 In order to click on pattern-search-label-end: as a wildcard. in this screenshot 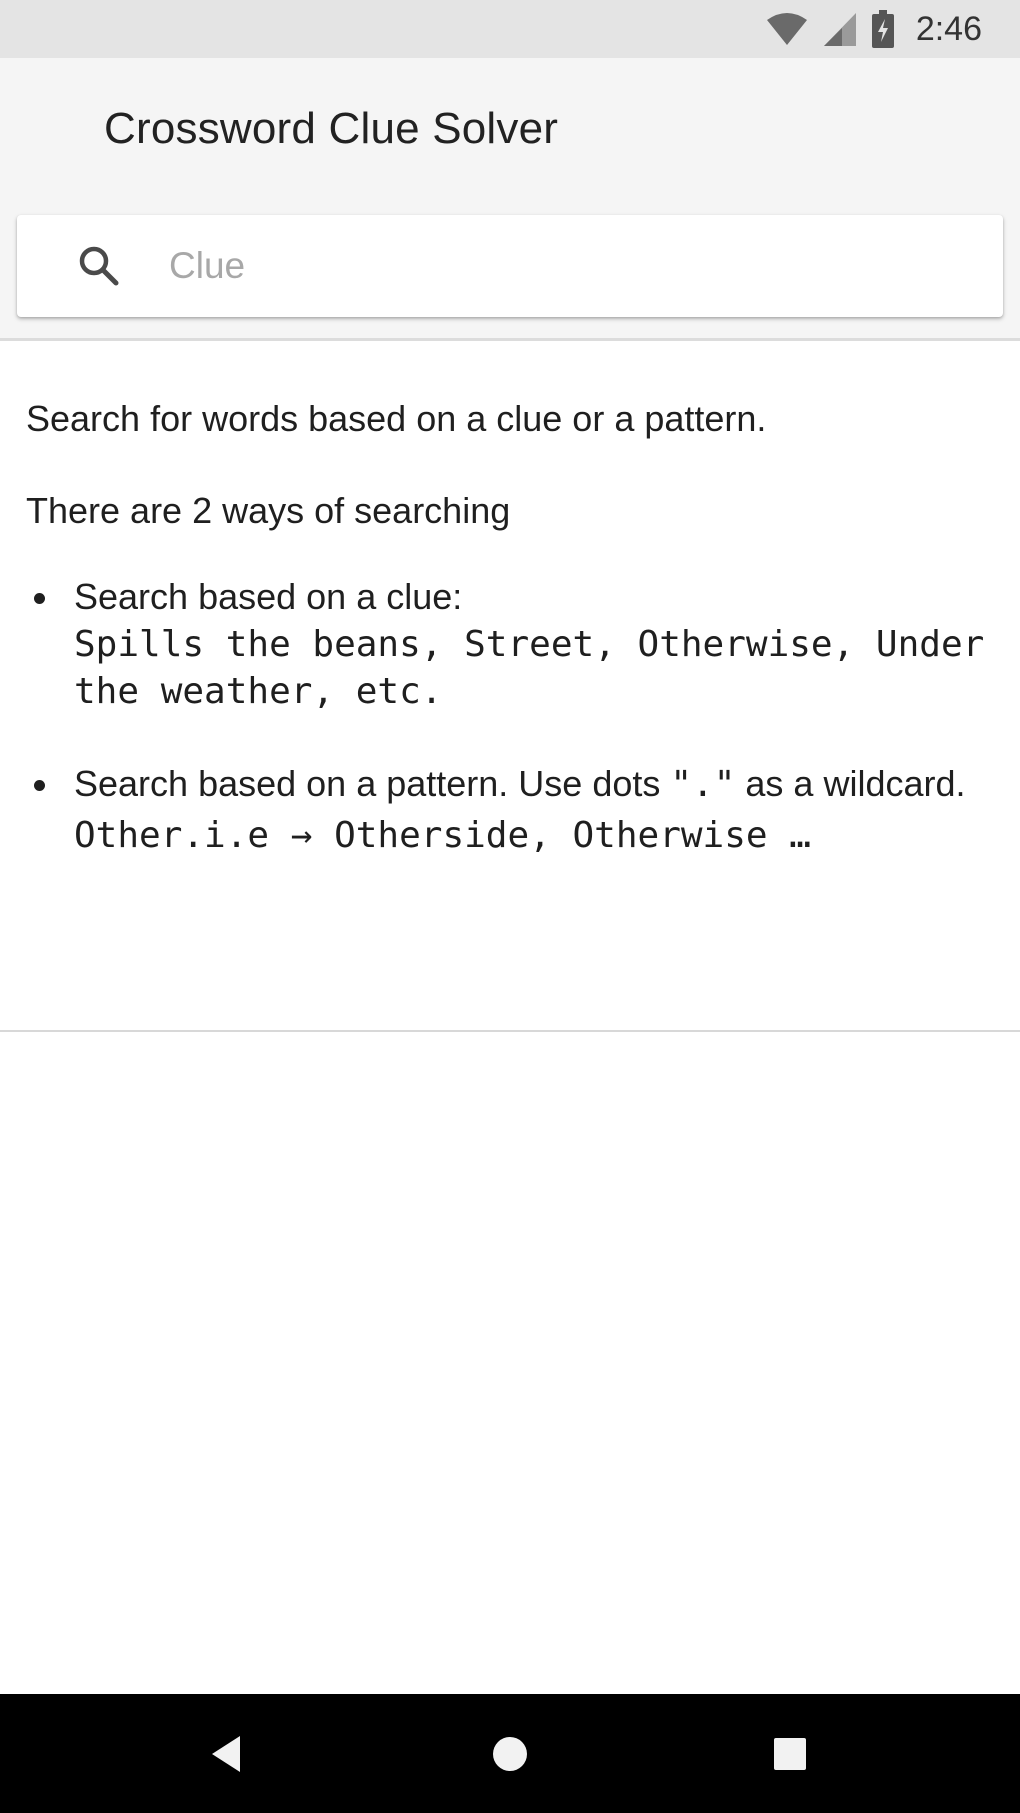, I will do `click(850, 783)`.